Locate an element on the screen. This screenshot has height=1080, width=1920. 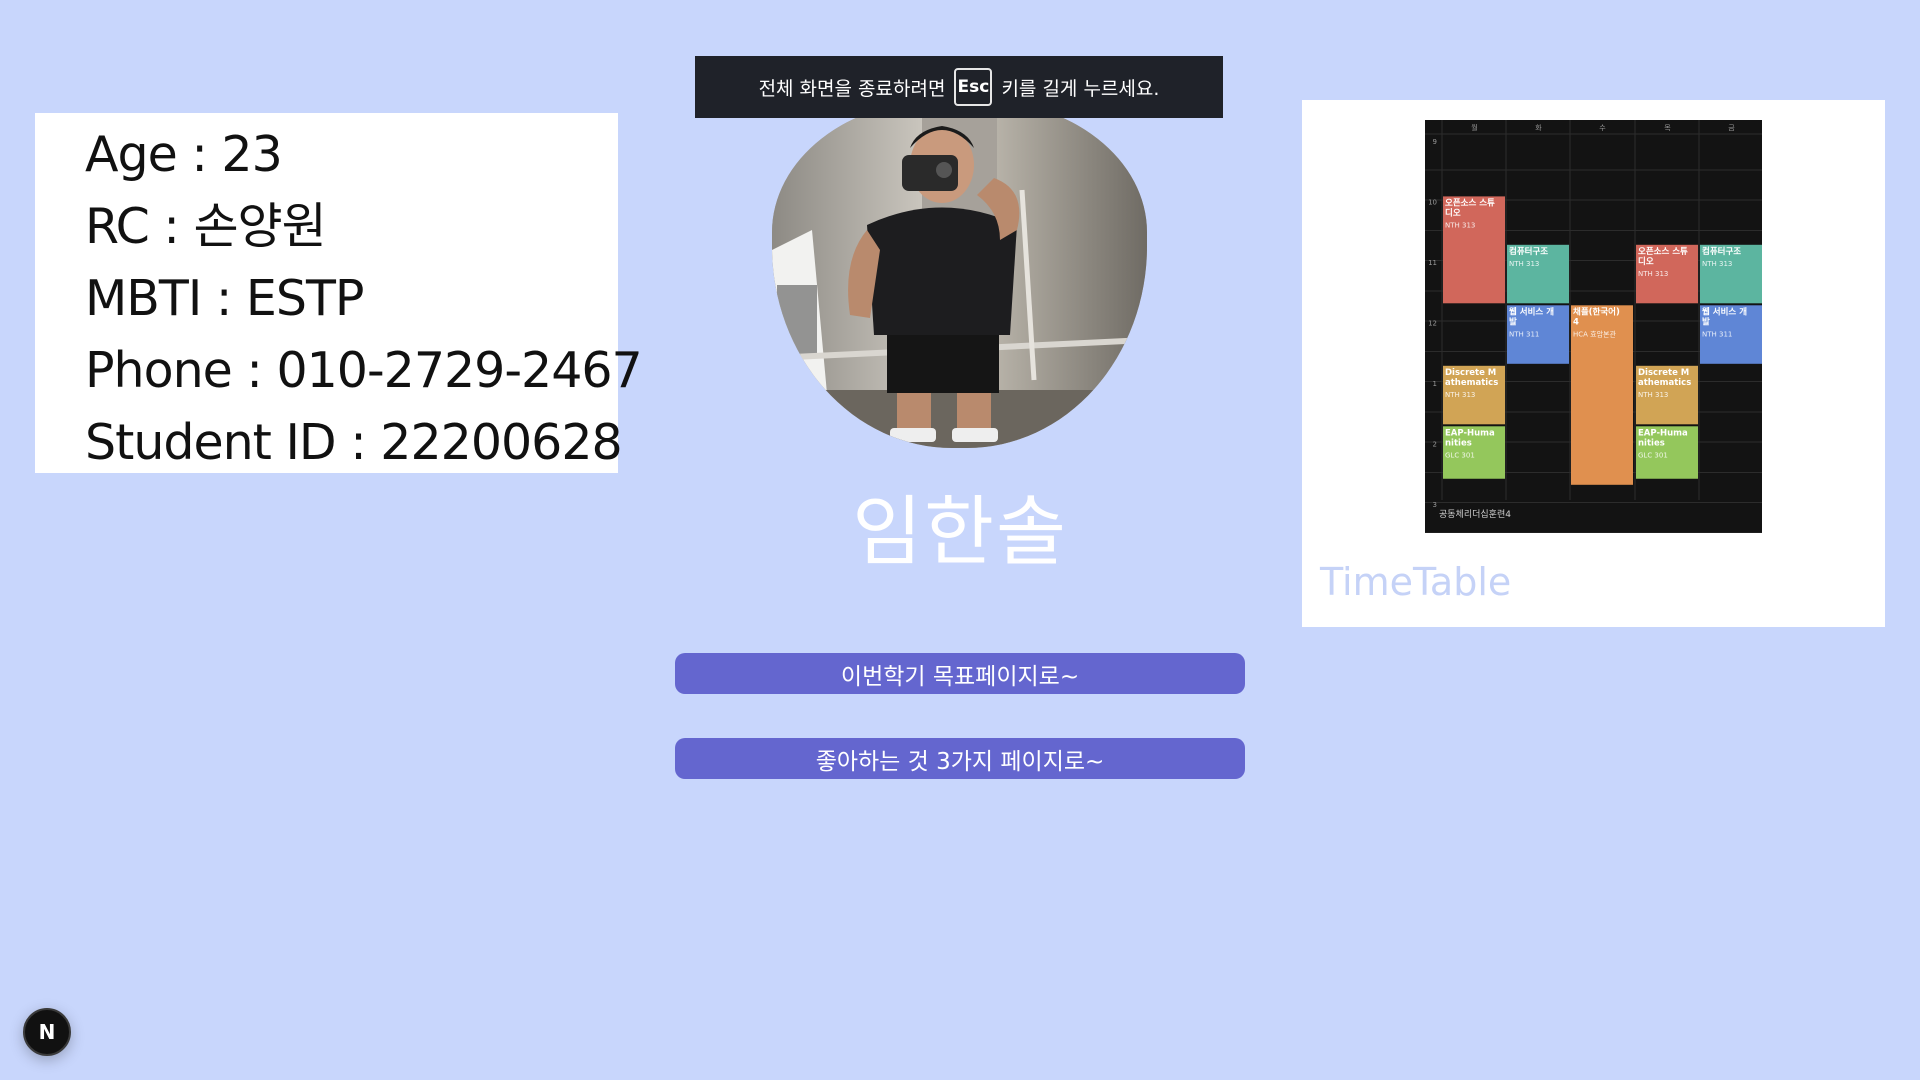
toast-text-before: 전체 화면을 종료하려면 is located at coordinates (852, 88).